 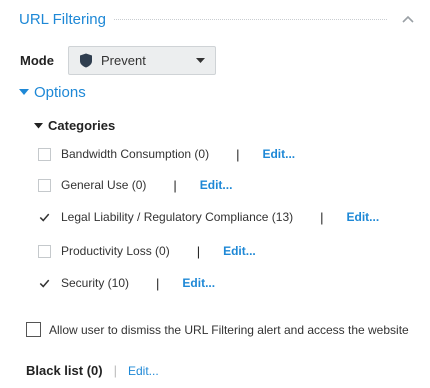 I want to click on mode-value: Prevent, so click(x=123, y=60).